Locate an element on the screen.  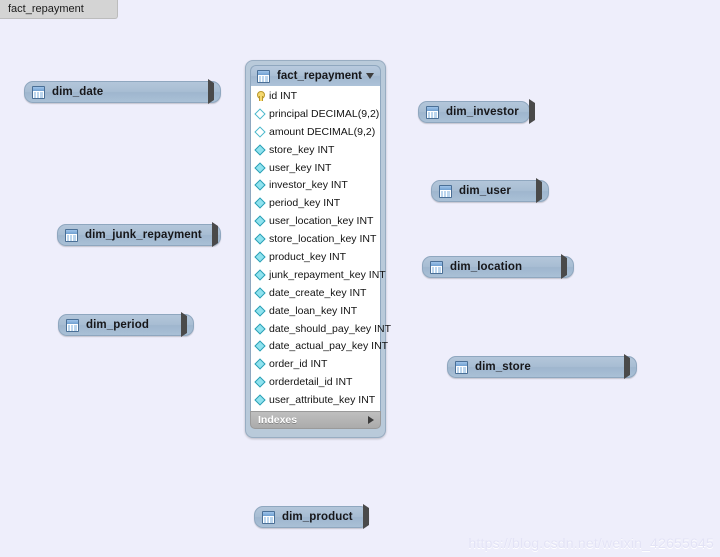
tab-fact-repayment: fact_repayment is located at coordinates (59, 9).